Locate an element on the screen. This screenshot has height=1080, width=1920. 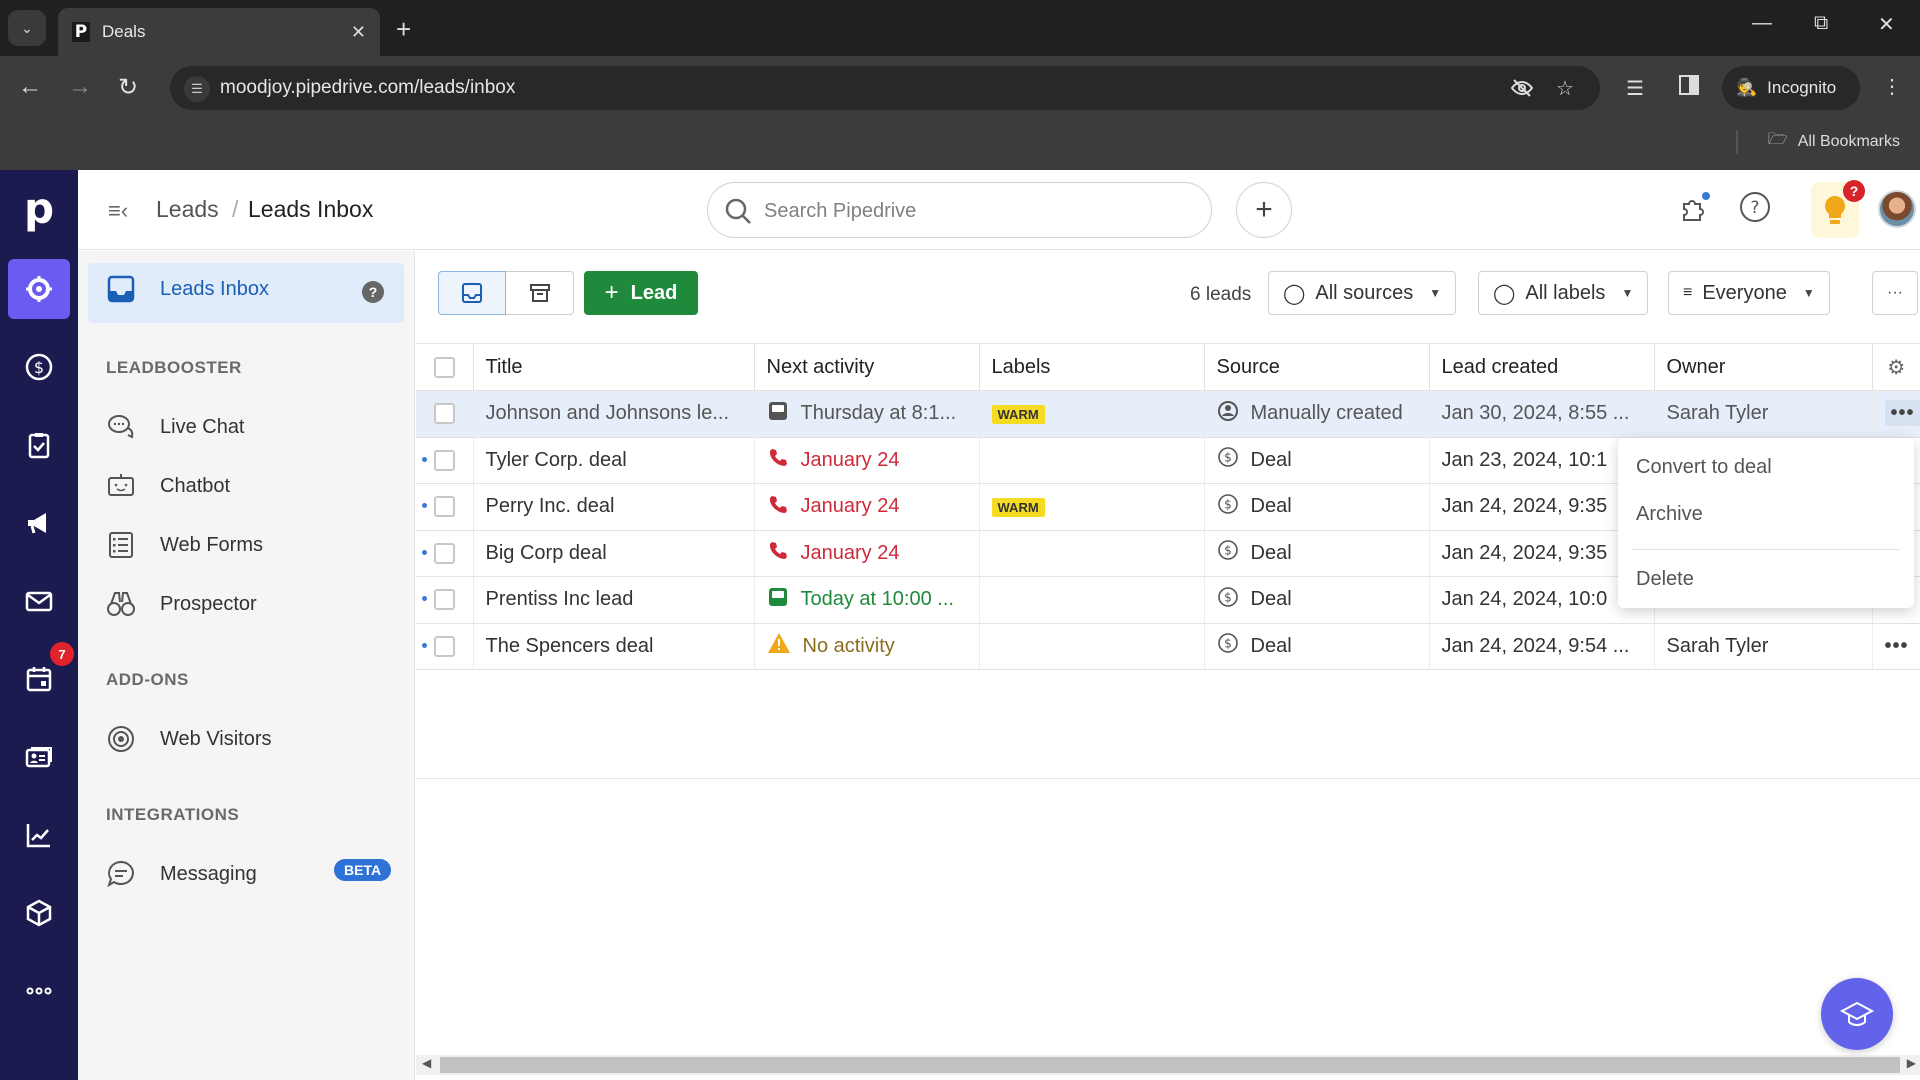
tracking-eye-off-icon is located at coordinates (1522, 91).